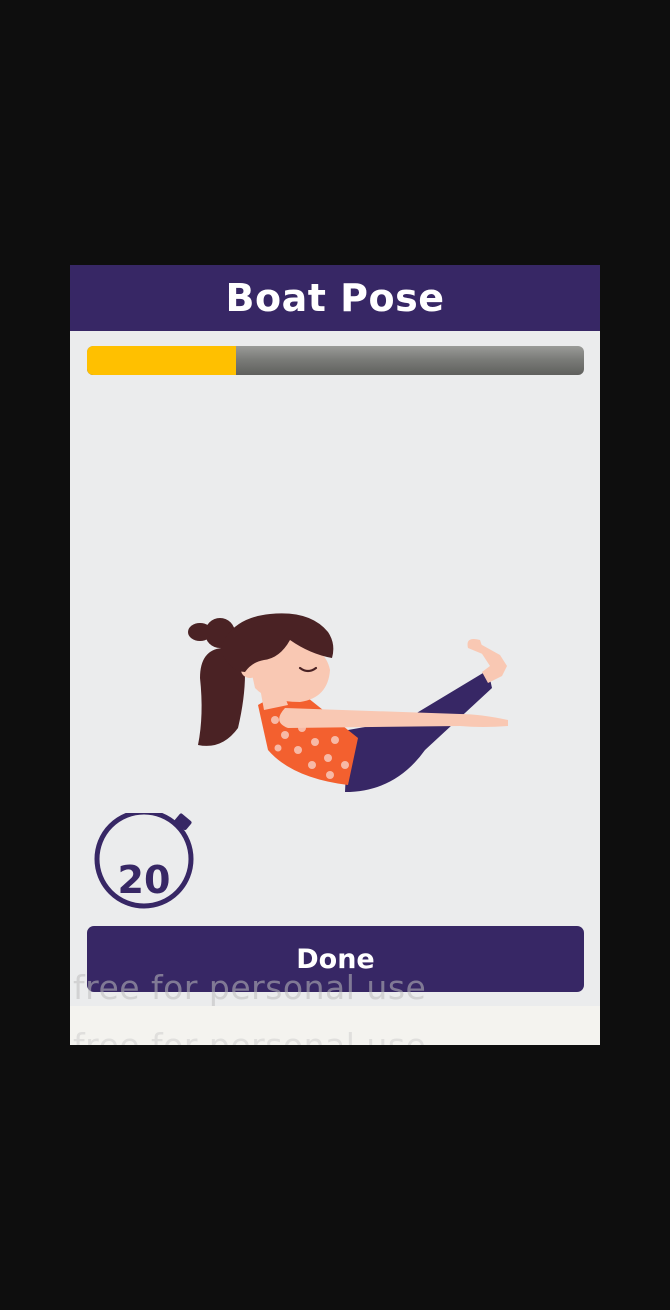 The height and width of the screenshot is (1310, 670). I want to click on header-bar: Boat Pose, so click(335, 298).